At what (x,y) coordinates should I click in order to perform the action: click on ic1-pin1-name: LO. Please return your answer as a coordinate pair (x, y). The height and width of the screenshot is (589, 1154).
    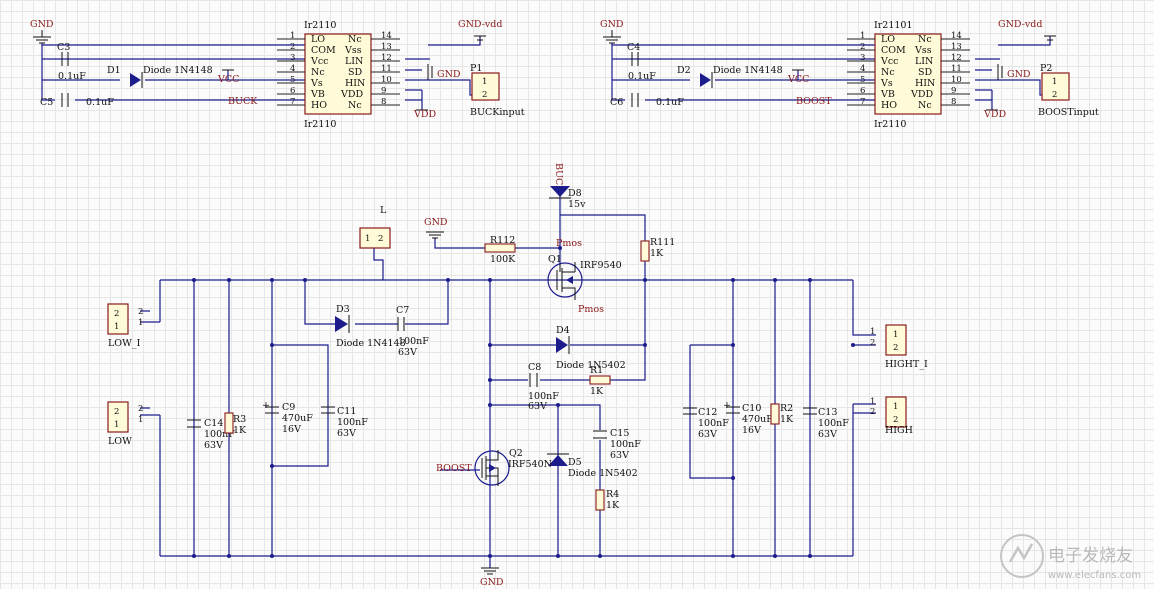
    Looking at the image, I should click on (318, 39).